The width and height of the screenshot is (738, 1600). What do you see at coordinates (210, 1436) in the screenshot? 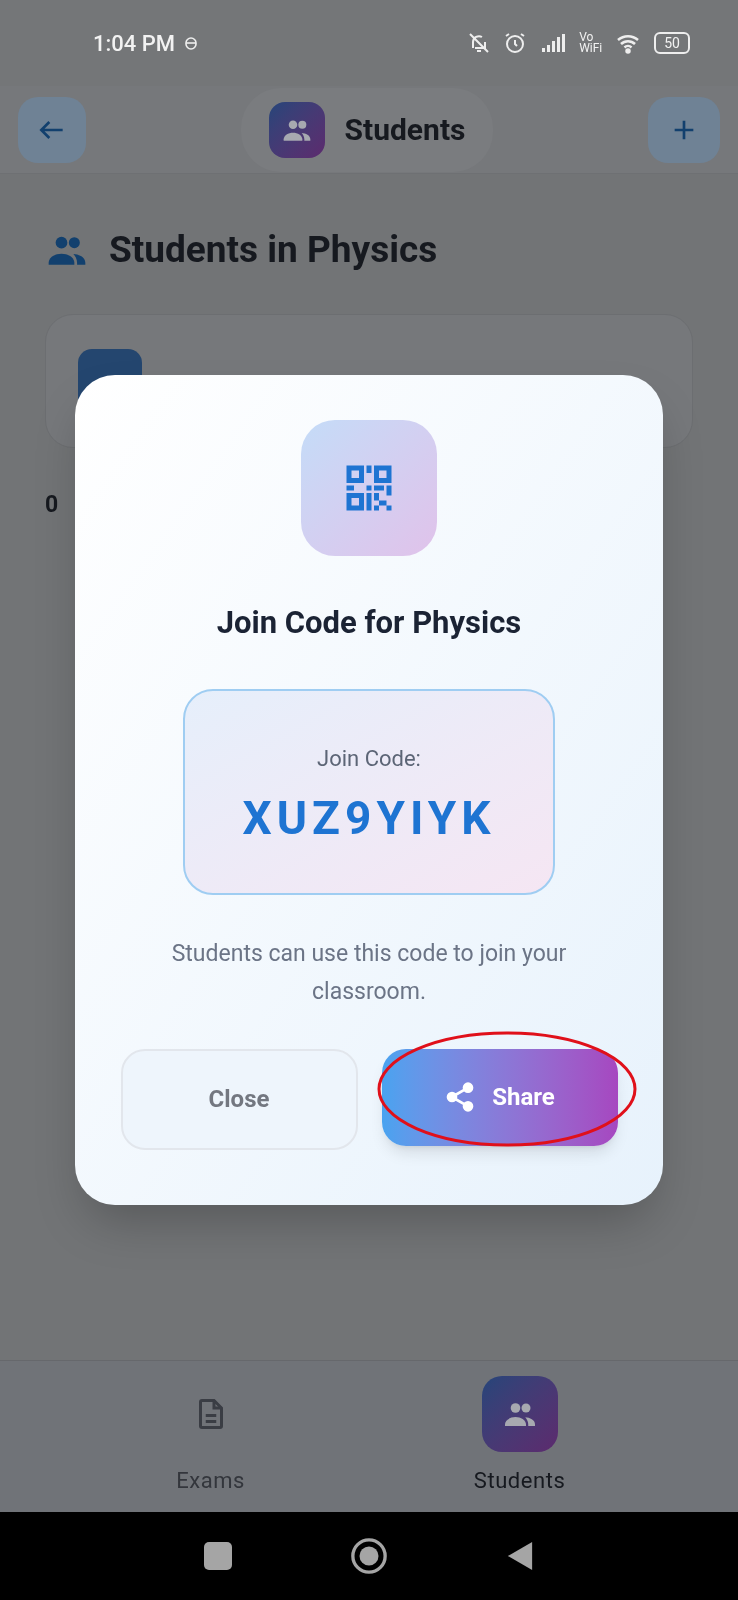
I see `nav-tab: Exams` at bounding box center [210, 1436].